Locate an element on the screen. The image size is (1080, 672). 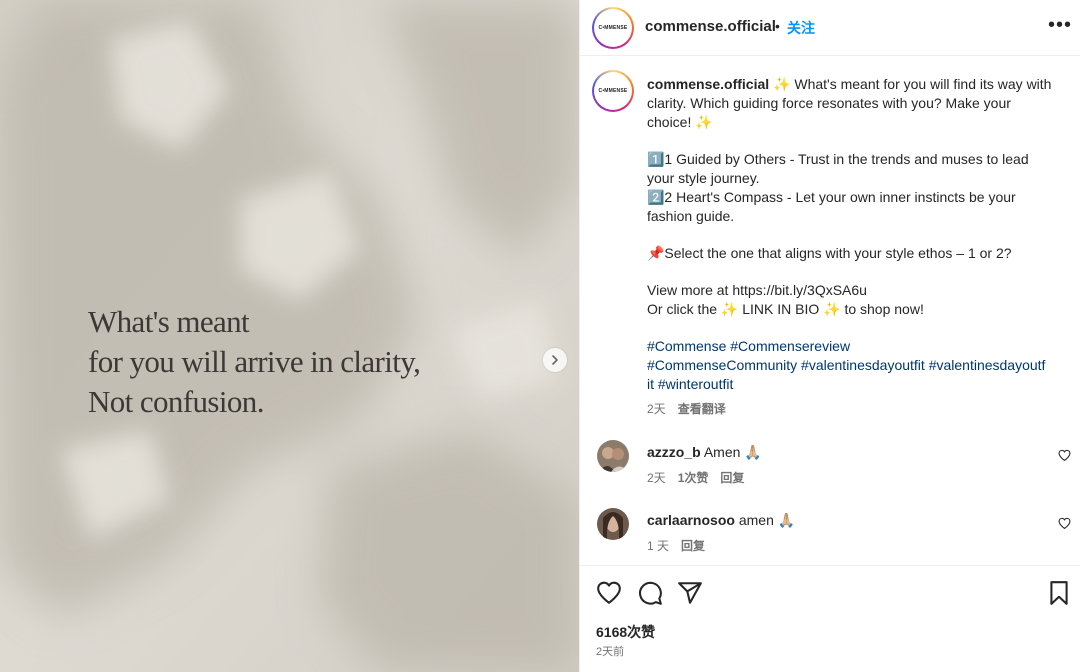
hashtag-links: it #winteroutfit is located at coordinates (856, 384).